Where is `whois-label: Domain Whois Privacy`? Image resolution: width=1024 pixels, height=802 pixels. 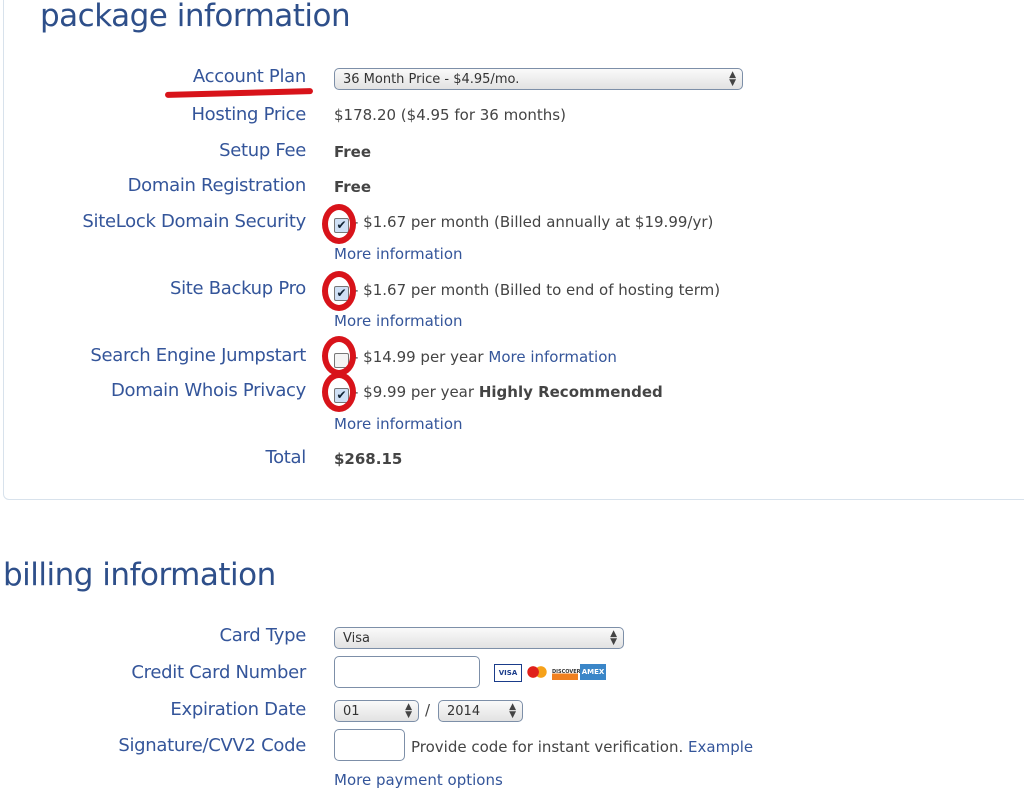 whois-label: Domain Whois Privacy is located at coordinates (208, 390).